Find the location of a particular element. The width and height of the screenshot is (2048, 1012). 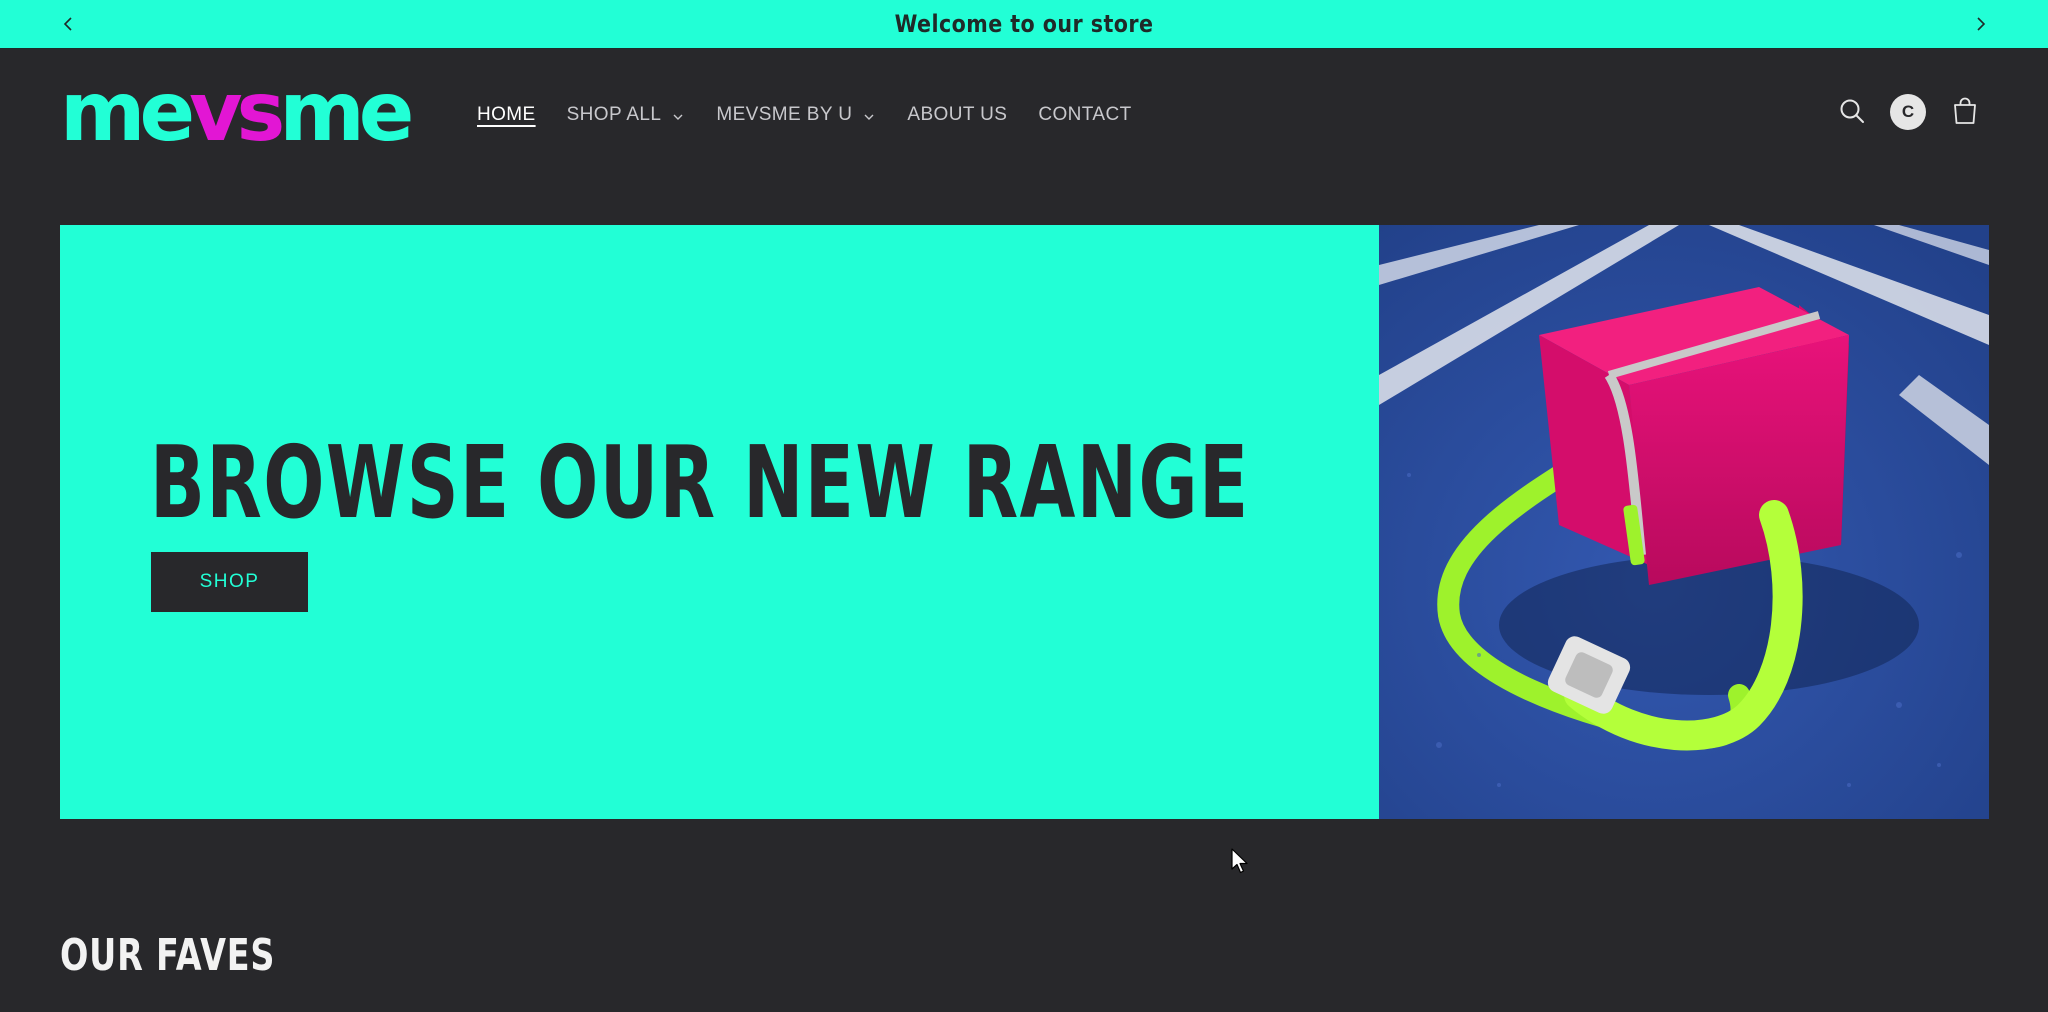

search-button is located at coordinates (1852, 111).